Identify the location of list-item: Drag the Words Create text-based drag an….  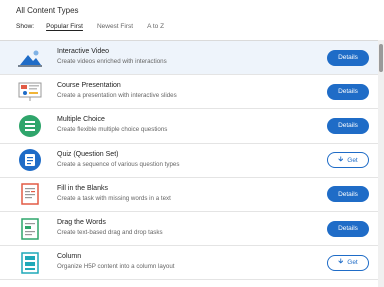
(189, 229).